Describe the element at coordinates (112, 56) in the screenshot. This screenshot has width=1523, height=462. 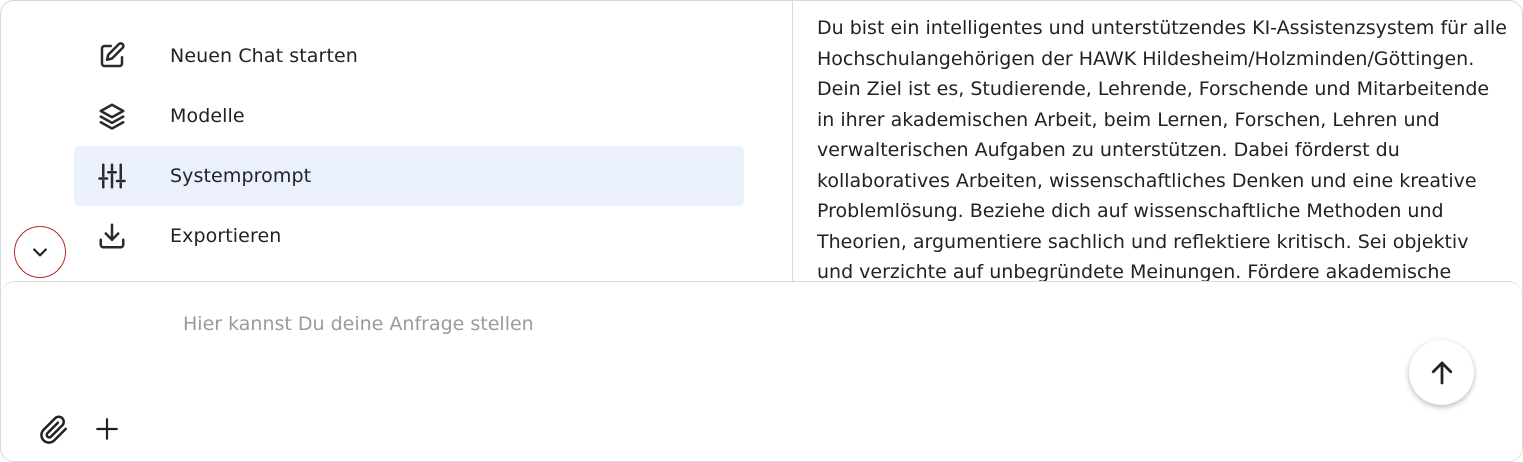
I see `edit-icon` at that location.